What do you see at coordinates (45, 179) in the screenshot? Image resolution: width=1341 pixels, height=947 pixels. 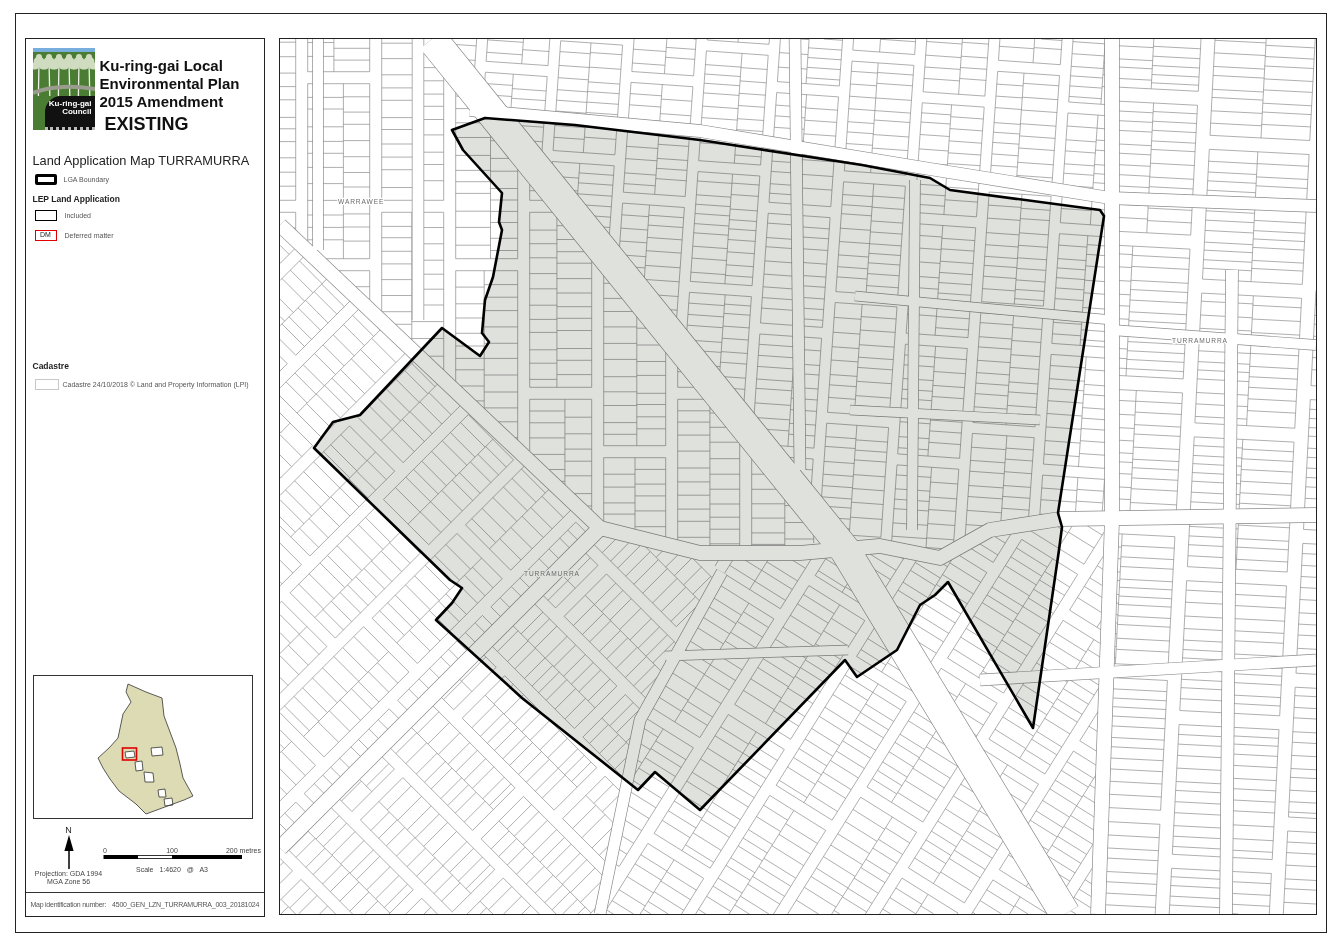 I see `thick-outline-swatch-icon` at bounding box center [45, 179].